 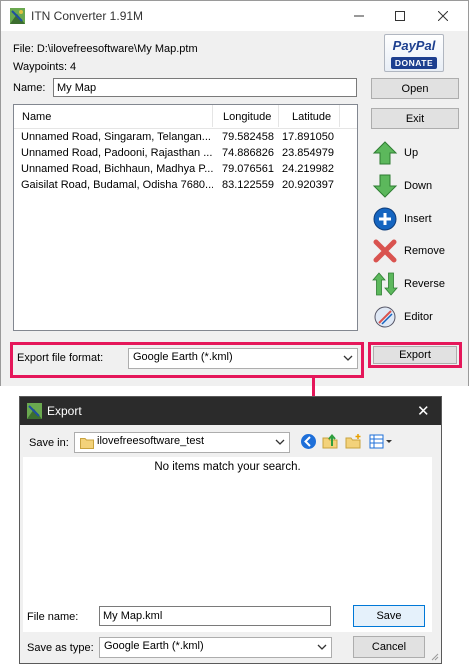 What do you see at coordinates (385, 186) in the screenshot?
I see `arrow-down-icon` at bounding box center [385, 186].